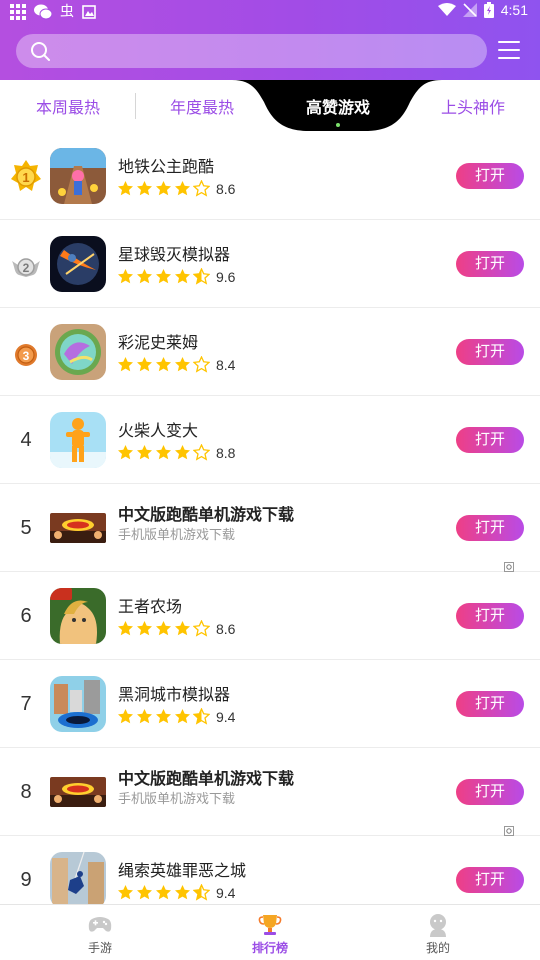  What do you see at coordinates (26, 528) in the screenshot?
I see `rank-number: 5` at bounding box center [26, 528].